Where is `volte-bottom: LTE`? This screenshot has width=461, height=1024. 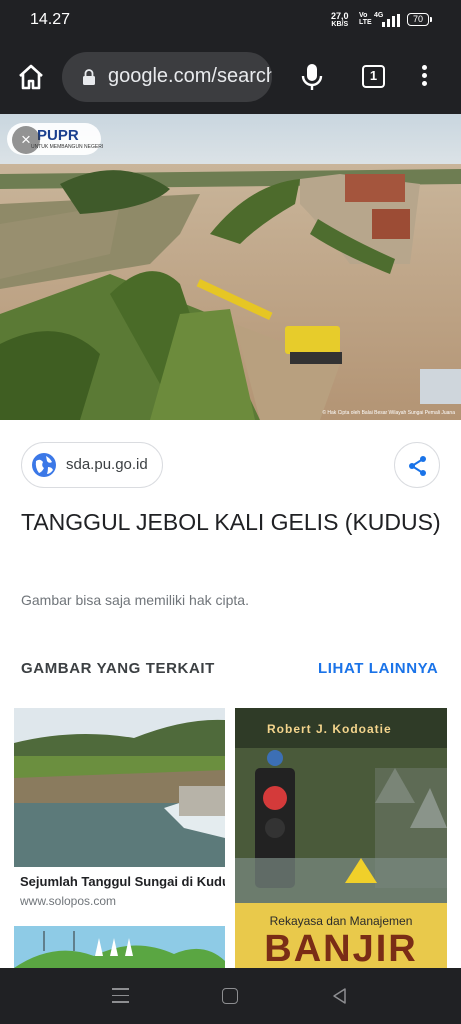 volte-bottom: LTE is located at coordinates (365, 22).